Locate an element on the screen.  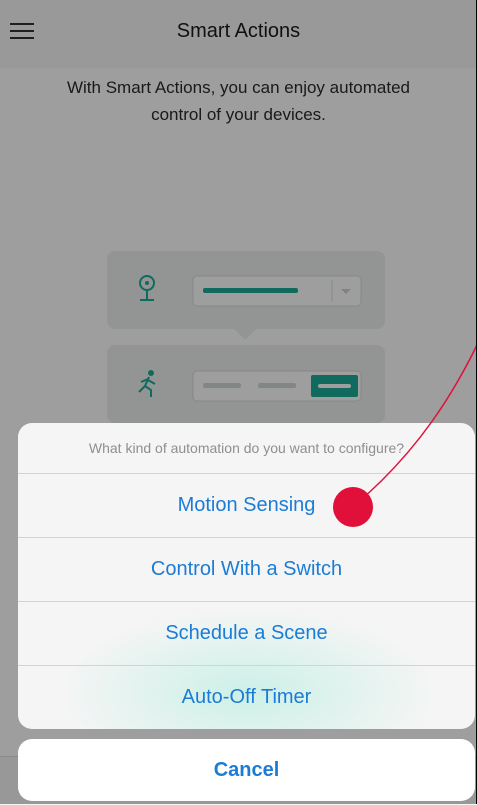
cancel-button: Cancel is located at coordinates (246, 770).